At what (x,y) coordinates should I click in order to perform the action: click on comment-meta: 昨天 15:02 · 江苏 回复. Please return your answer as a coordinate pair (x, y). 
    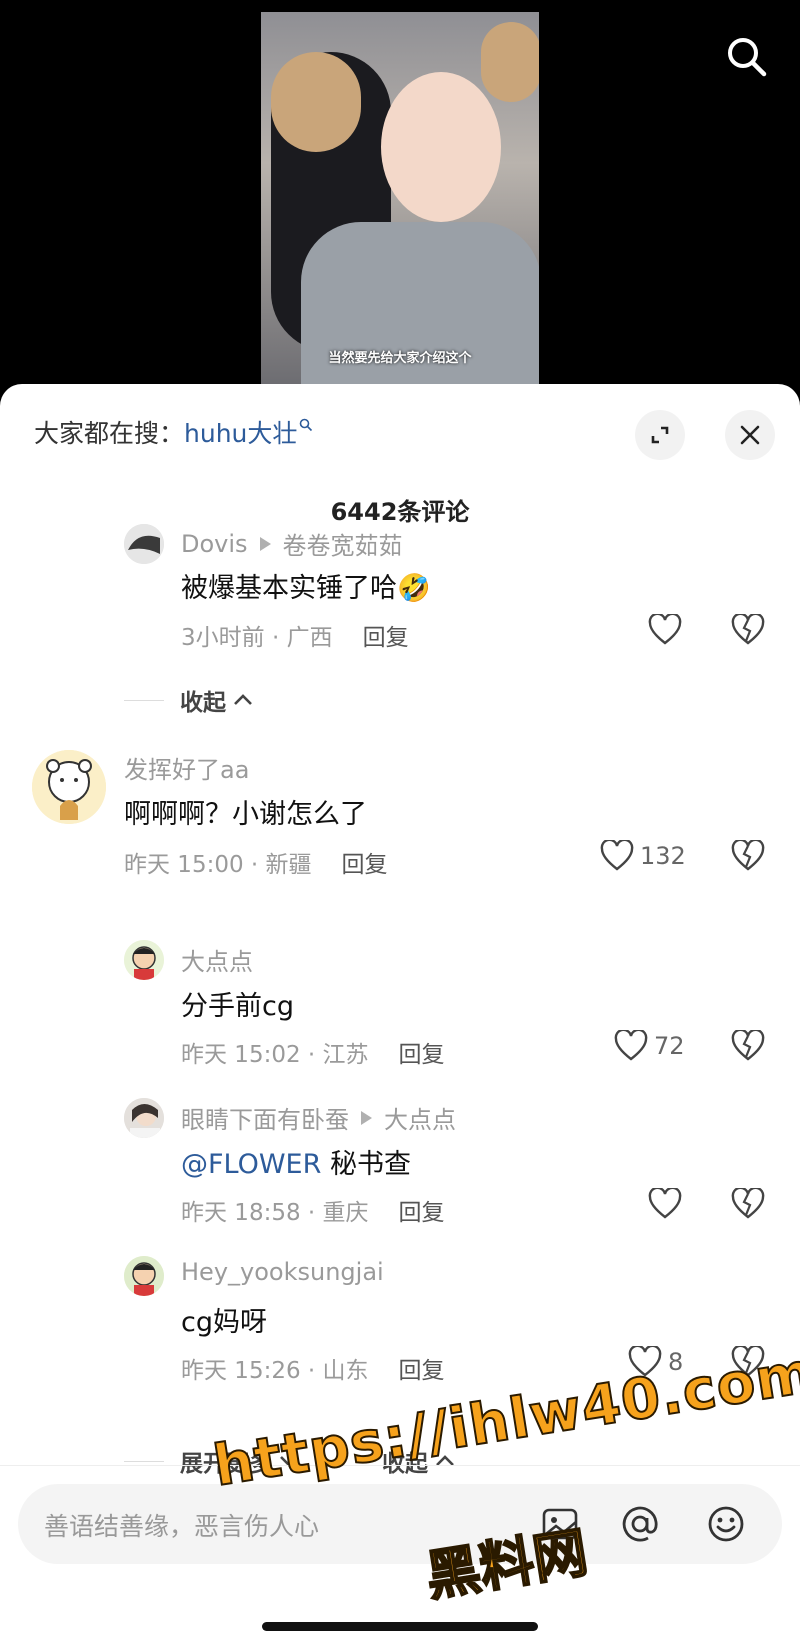
    Looking at the image, I should click on (313, 1052).